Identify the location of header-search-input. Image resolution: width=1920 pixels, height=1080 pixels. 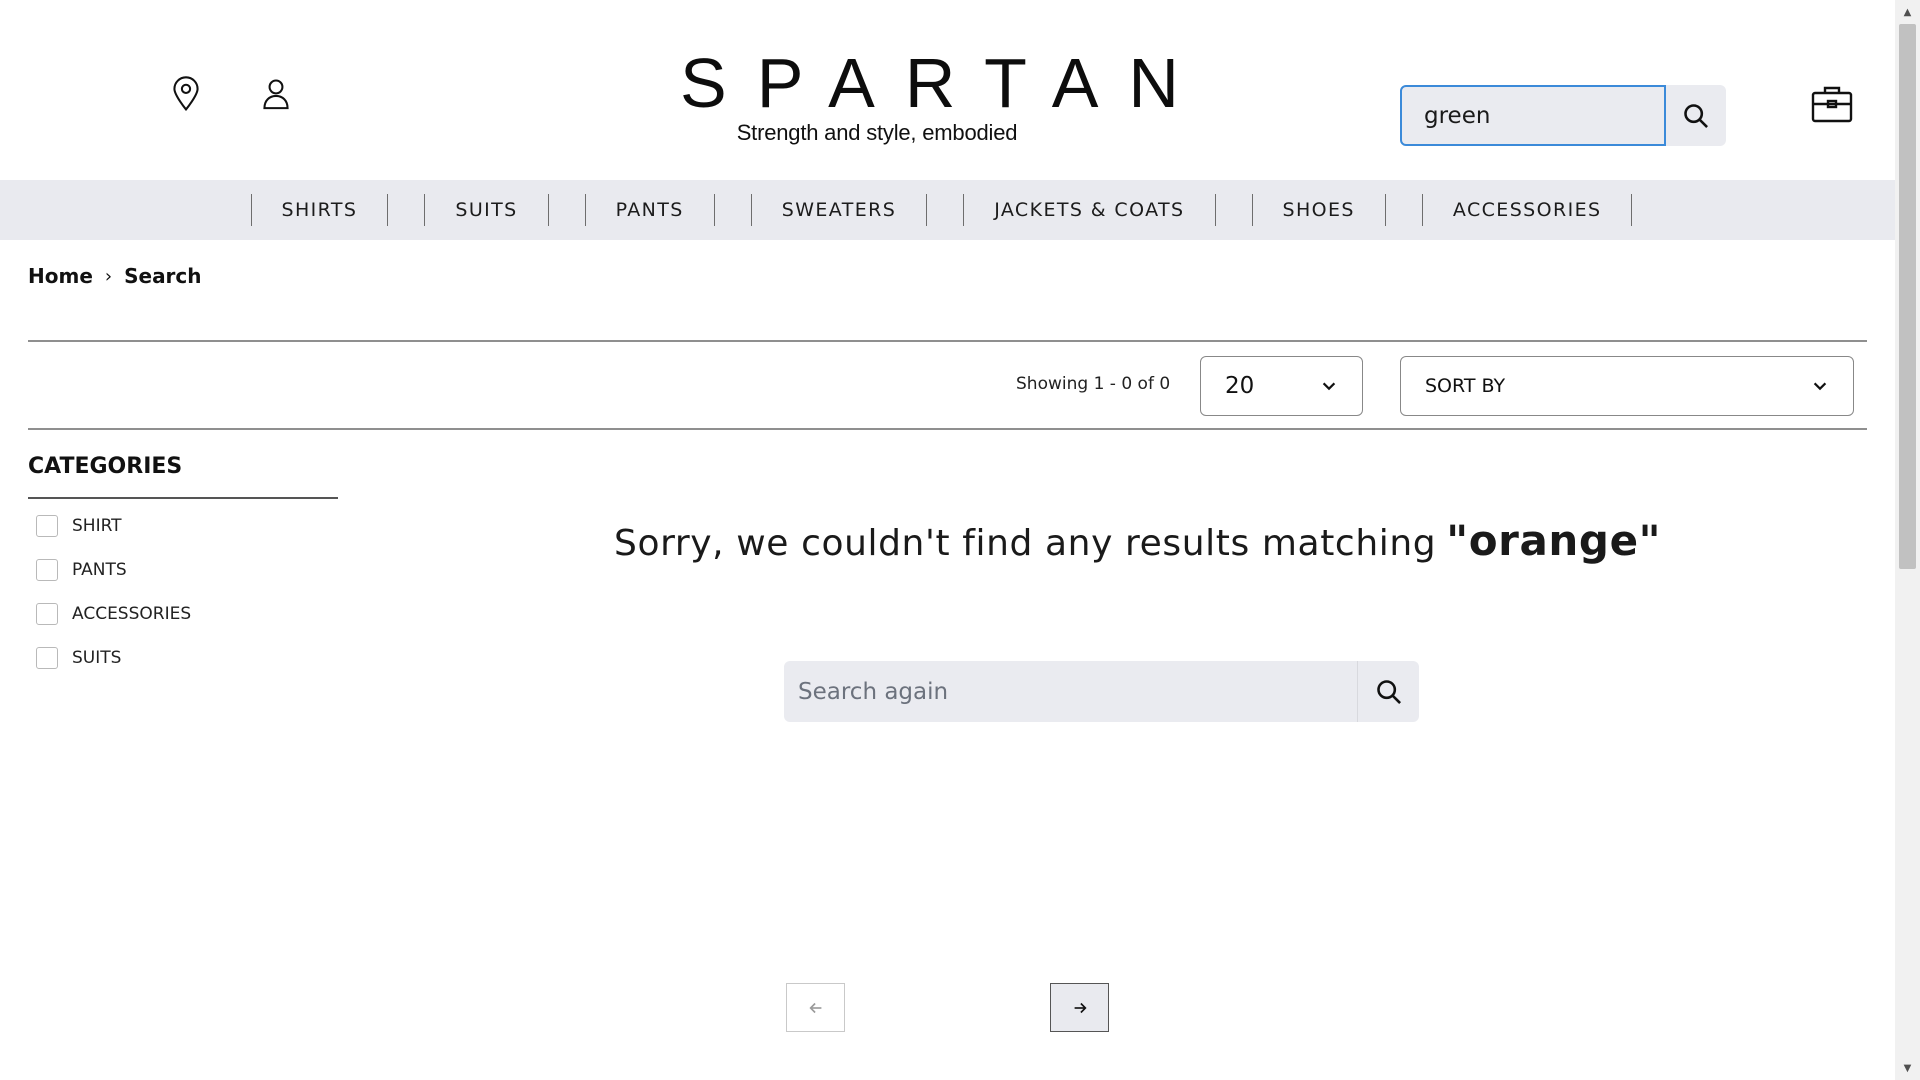
(1533, 115).